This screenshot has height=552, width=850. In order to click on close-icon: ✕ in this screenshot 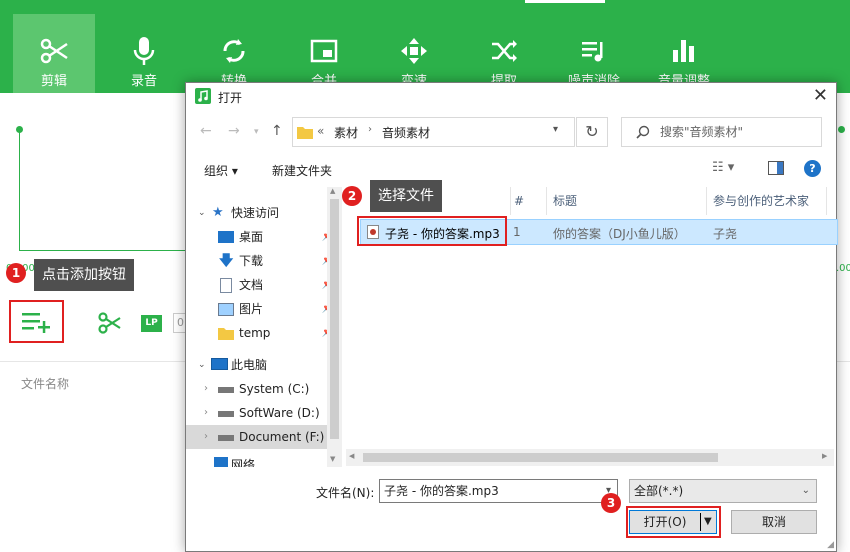, I will do `click(820, 95)`.